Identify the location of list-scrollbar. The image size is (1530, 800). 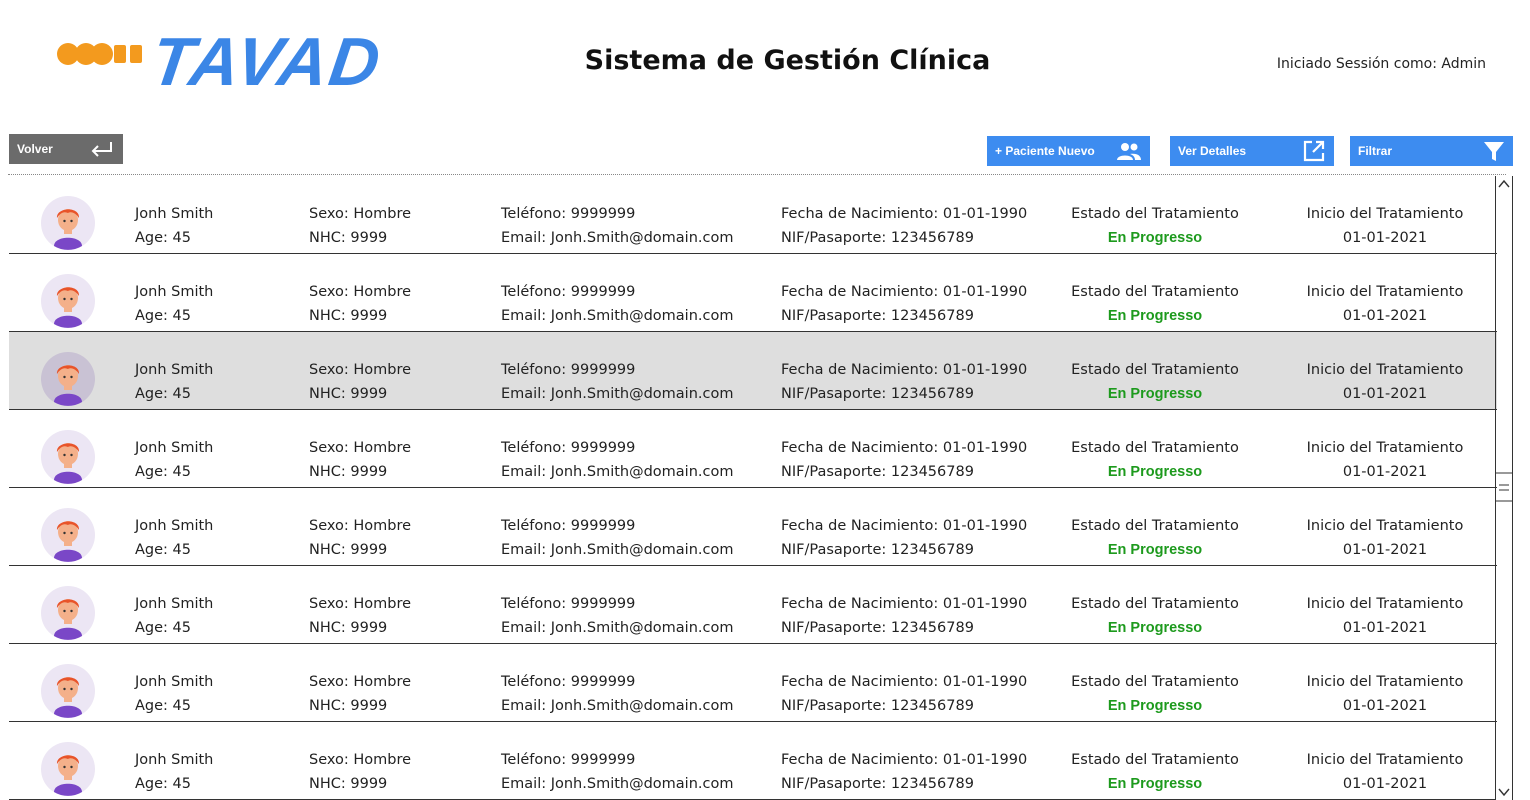
(1504, 488).